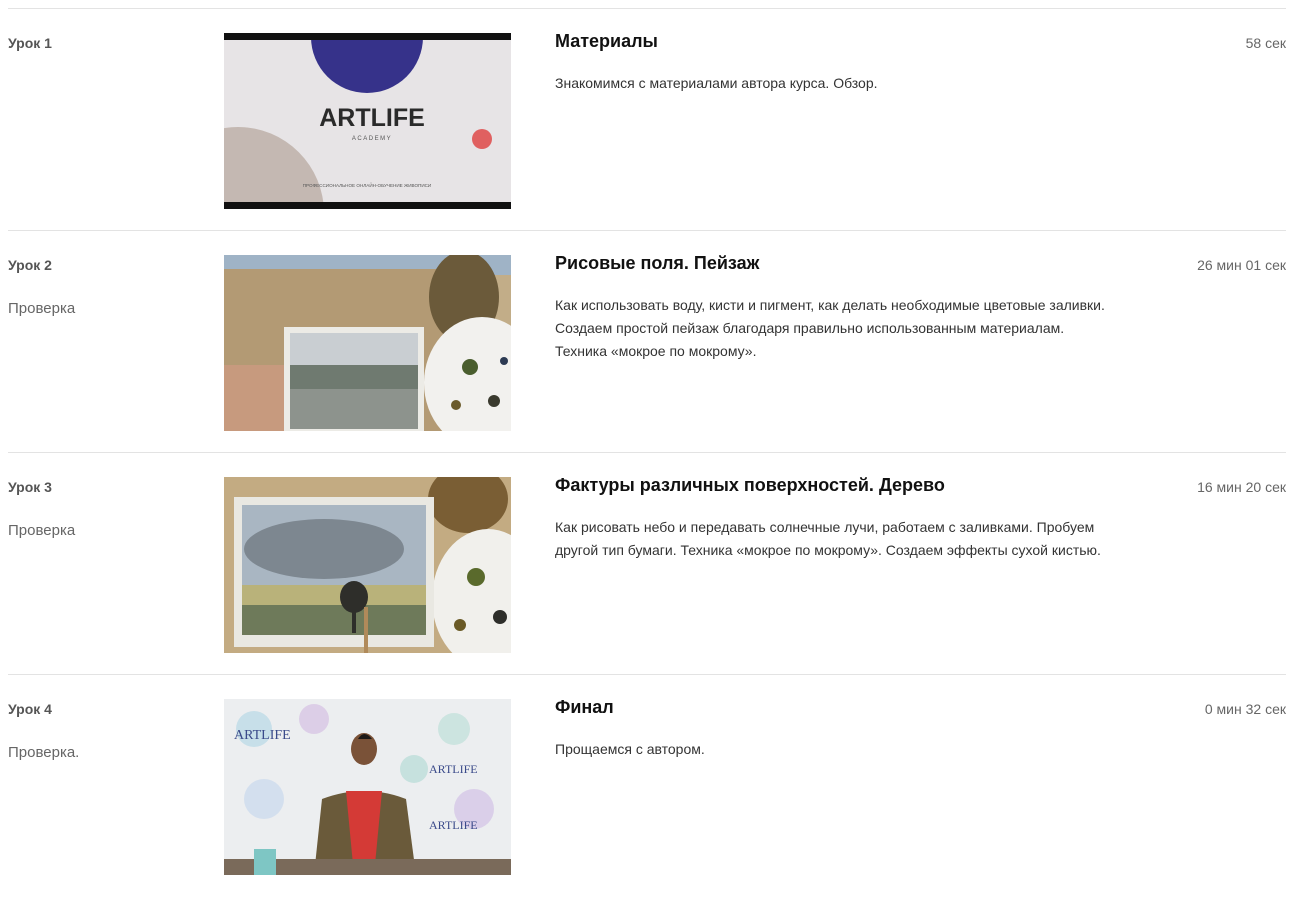 The height and width of the screenshot is (897, 1298). Describe the element at coordinates (372, 118) in the screenshot. I see `thumbnail-logo: ARTLIFE` at that location.